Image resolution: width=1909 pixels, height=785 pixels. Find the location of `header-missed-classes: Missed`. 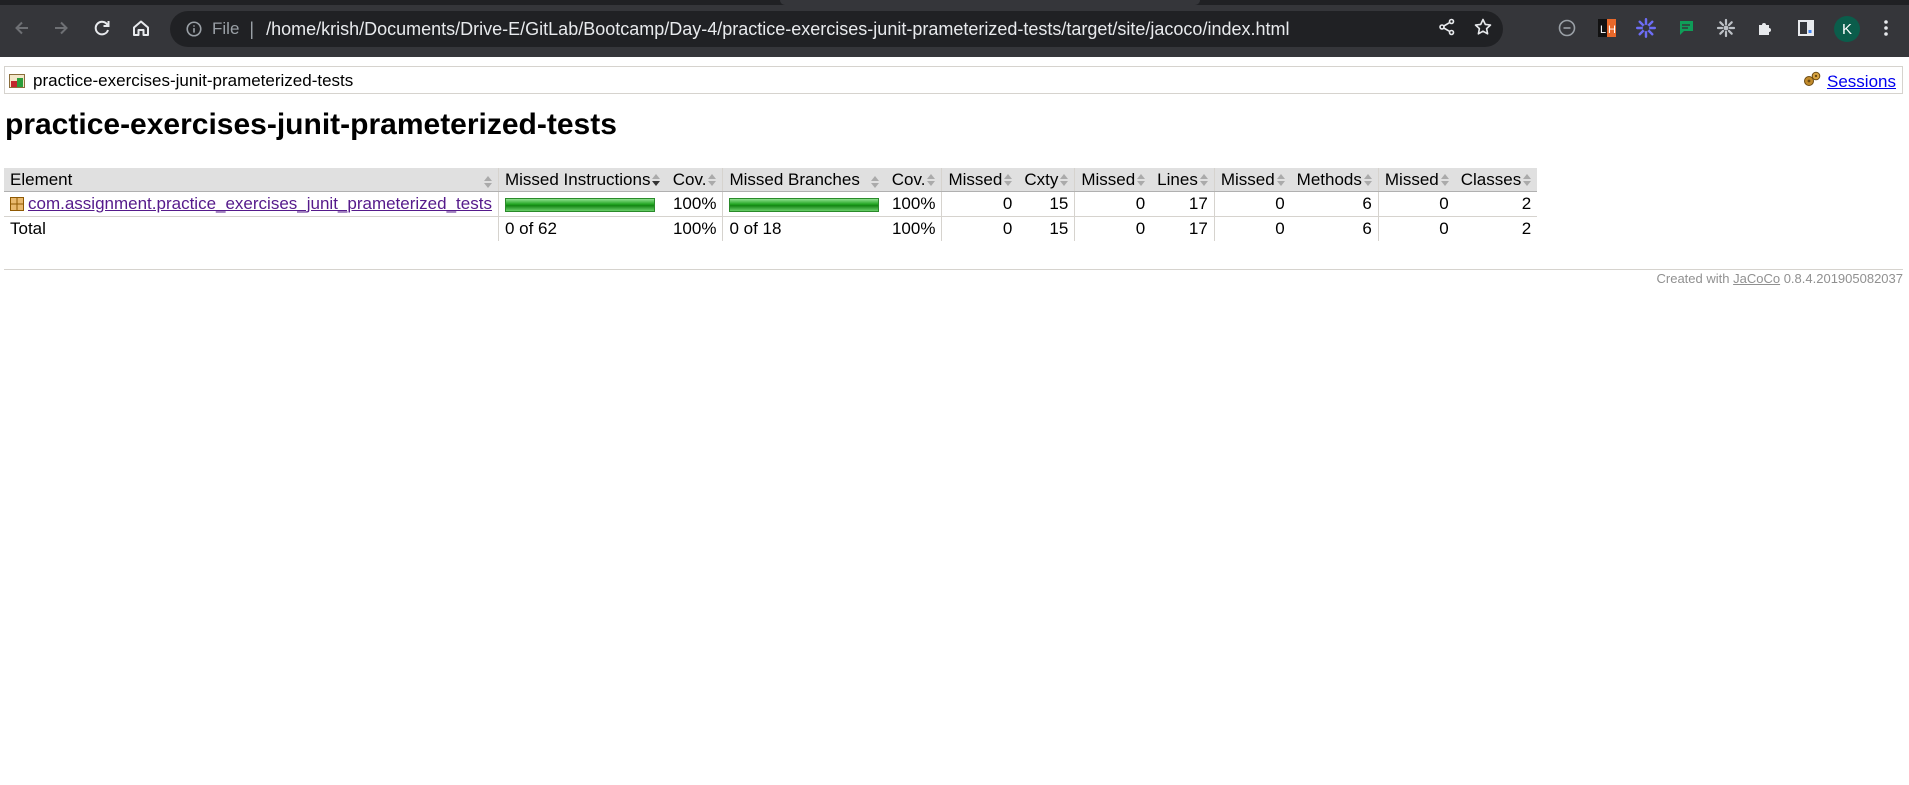

header-missed-classes: Missed is located at coordinates (1416, 180).